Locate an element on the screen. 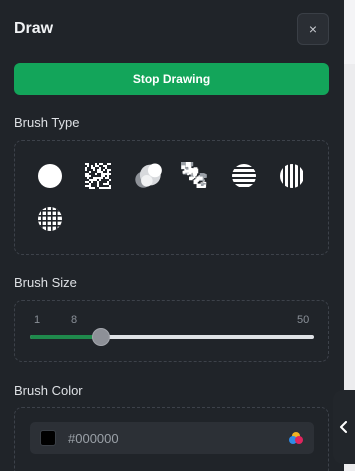 This screenshot has height=471, width=355. brush-horizontal-lines is located at coordinates (244, 176).